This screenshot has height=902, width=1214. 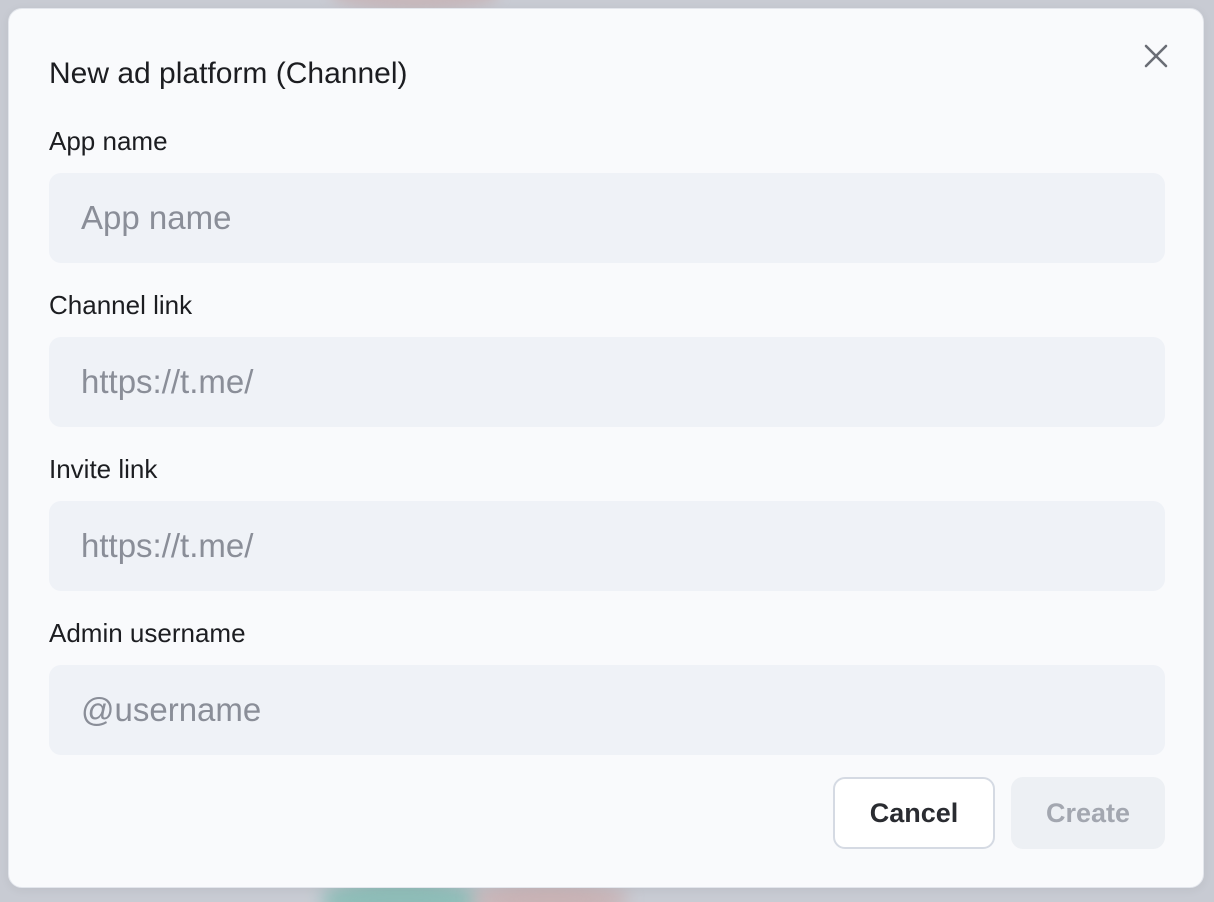 I want to click on dialog-title: New ad platform (Channel), so click(x=228, y=73).